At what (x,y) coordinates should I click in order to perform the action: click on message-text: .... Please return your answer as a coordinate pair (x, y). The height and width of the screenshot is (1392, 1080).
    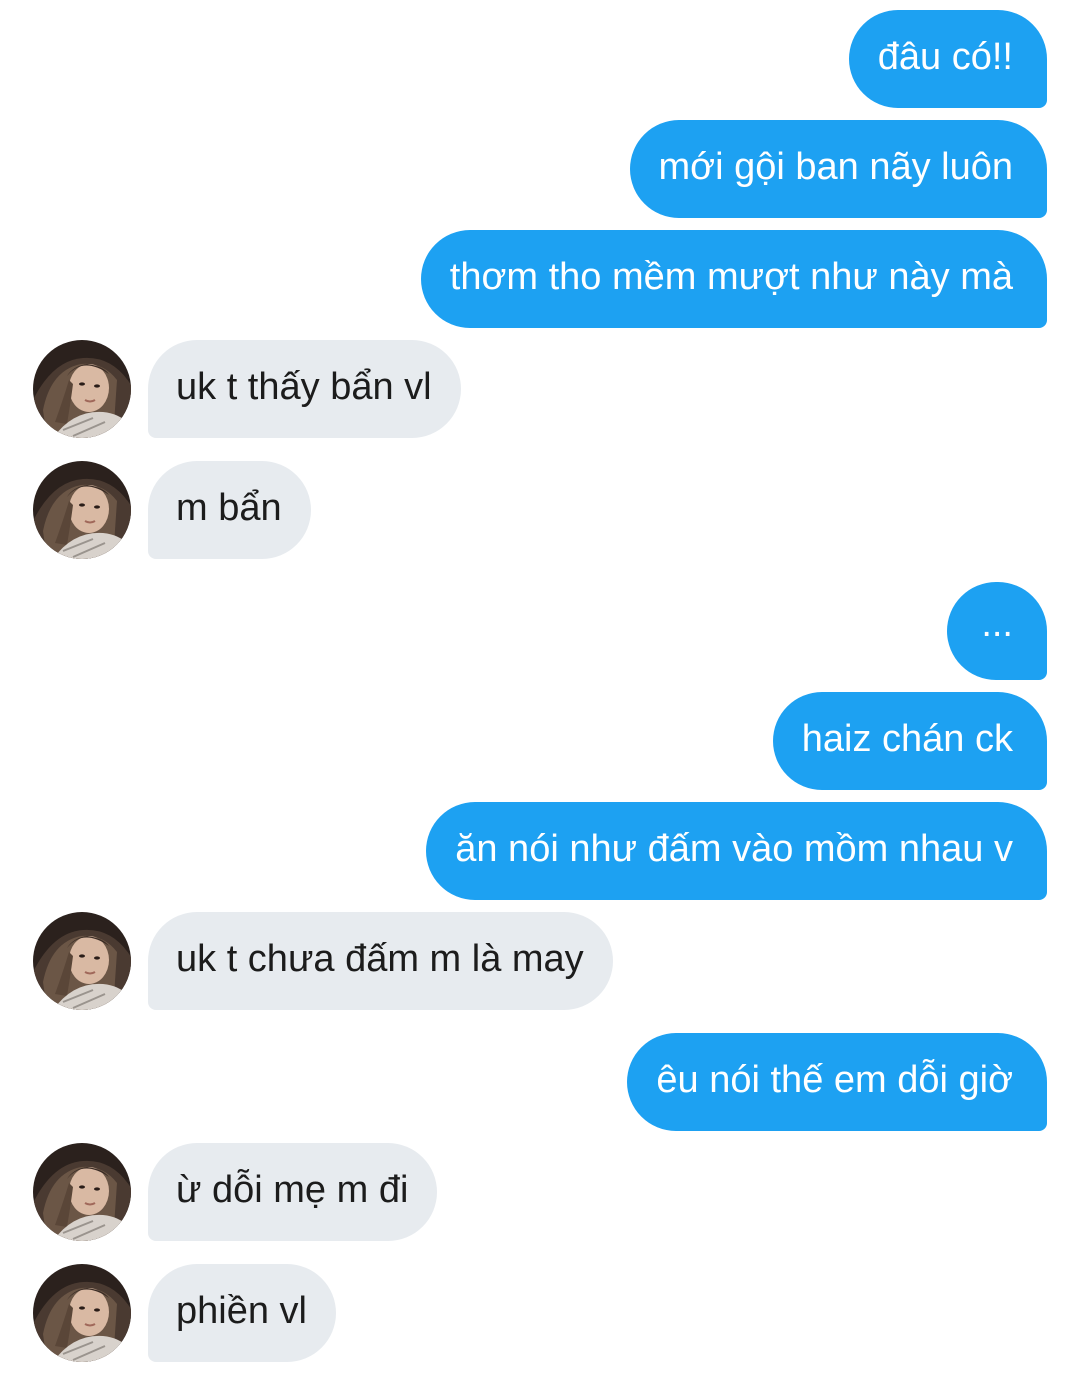
    Looking at the image, I should click on (997, 624).